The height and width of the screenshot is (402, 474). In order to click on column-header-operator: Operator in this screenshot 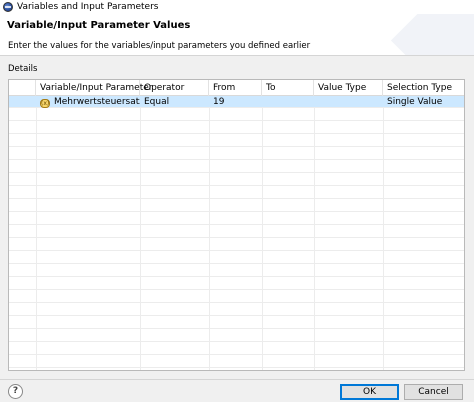, I will do `click(174, 88)`.